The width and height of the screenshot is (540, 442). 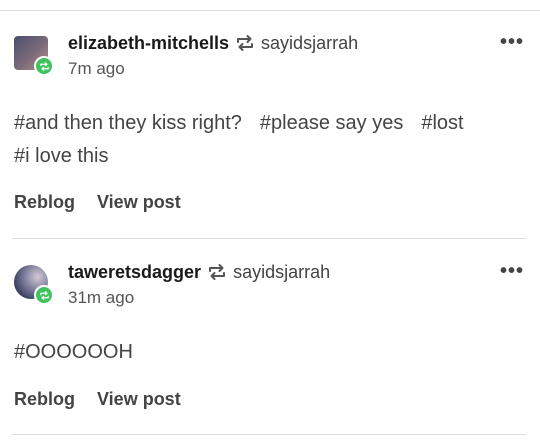 I want to click on tag-link: #lost, so click(x=442, y=123).